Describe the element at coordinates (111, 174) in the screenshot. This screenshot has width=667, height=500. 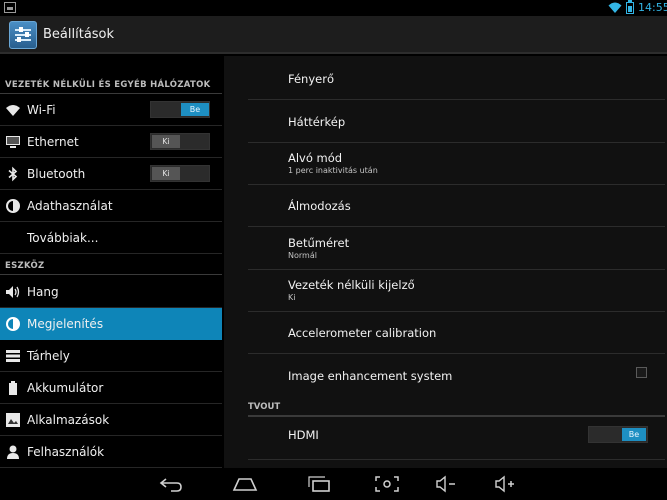
I see `header-item-bluetooth: Bluetooth Ki` at that location.